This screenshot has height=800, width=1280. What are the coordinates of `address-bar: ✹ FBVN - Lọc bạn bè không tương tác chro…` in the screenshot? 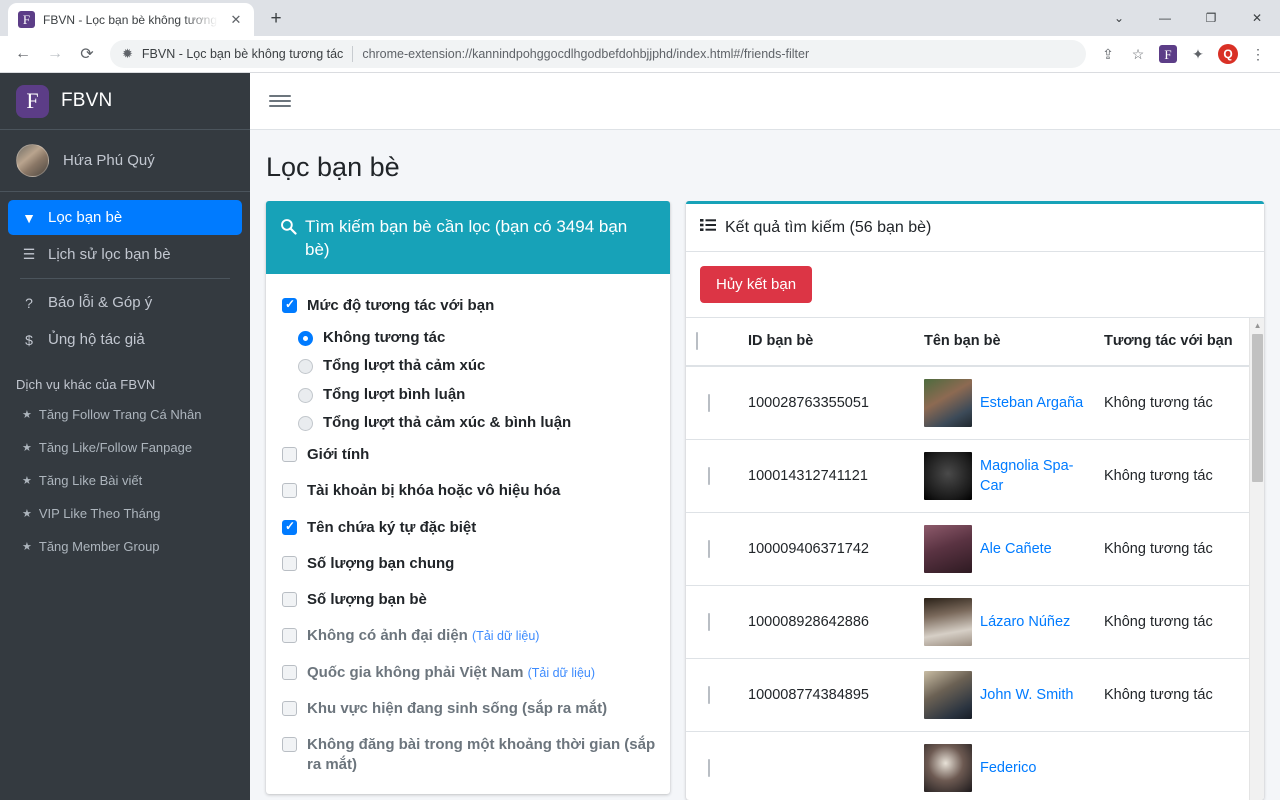 It's located at (598, 54).